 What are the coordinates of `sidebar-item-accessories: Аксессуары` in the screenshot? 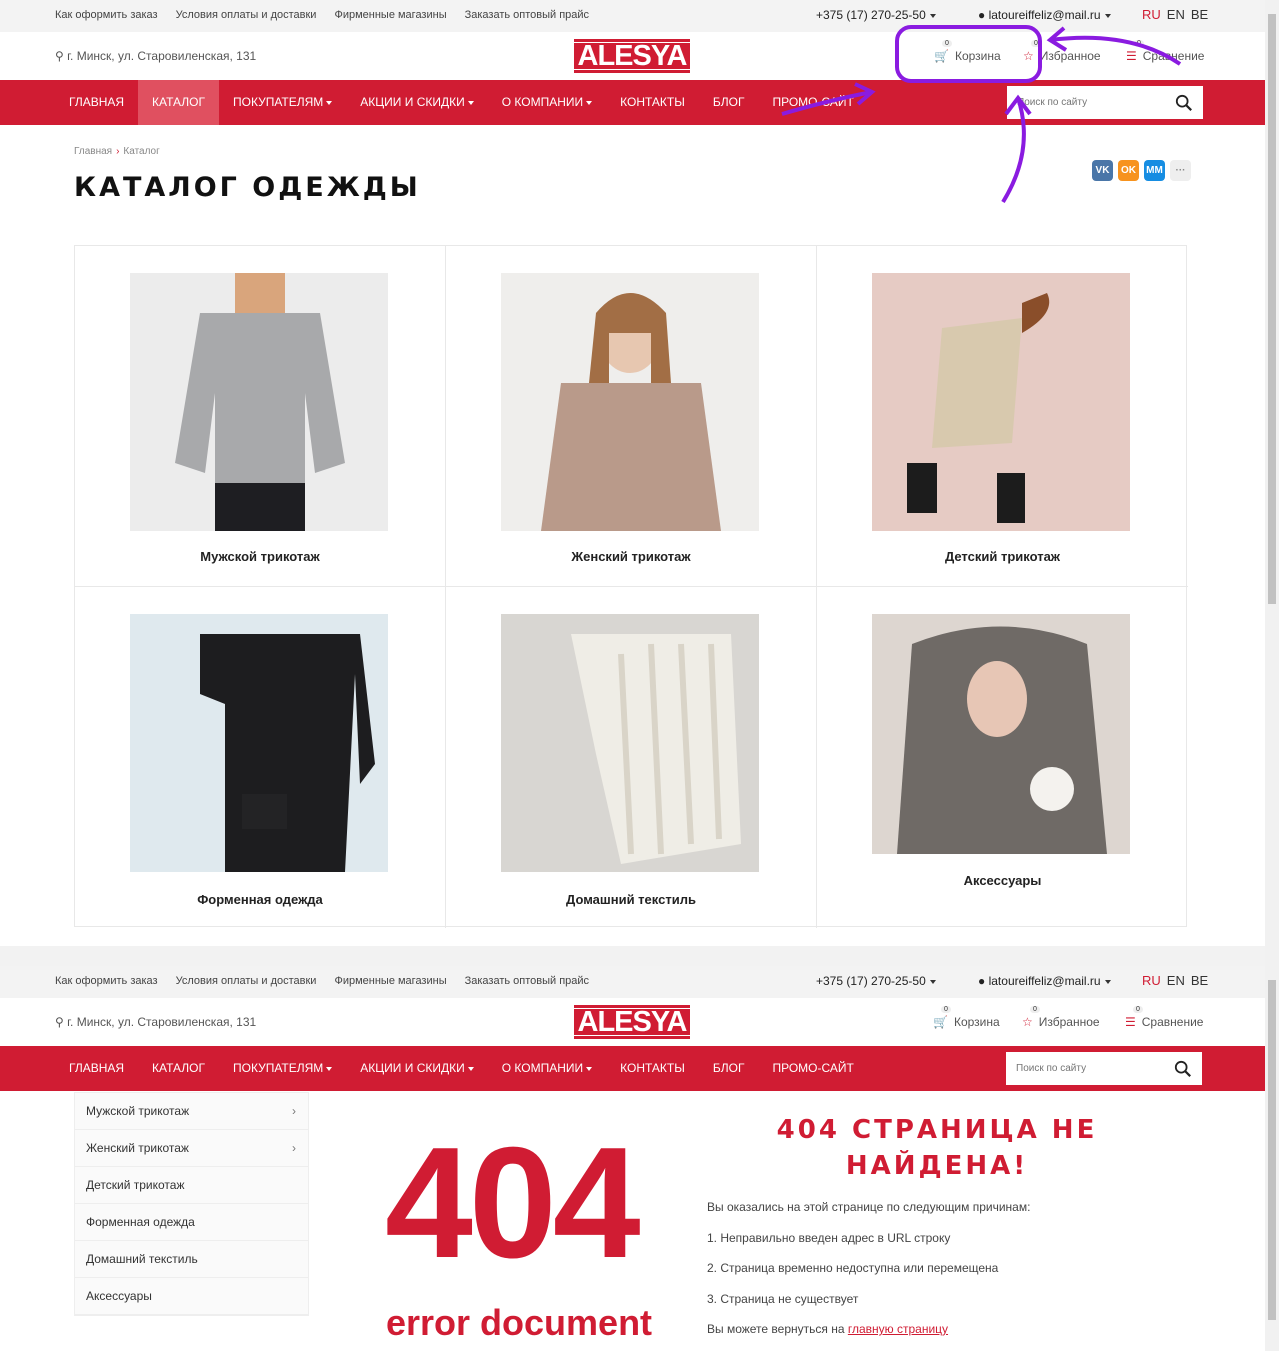 It's located at (191, 1296).